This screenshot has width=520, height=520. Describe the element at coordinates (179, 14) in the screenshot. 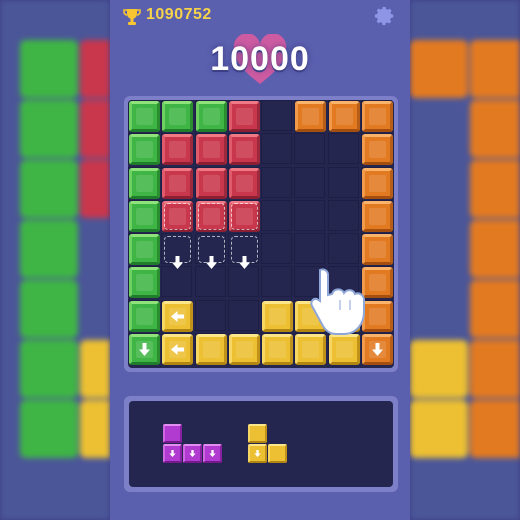

I see `best-score: 1090752` at that location.